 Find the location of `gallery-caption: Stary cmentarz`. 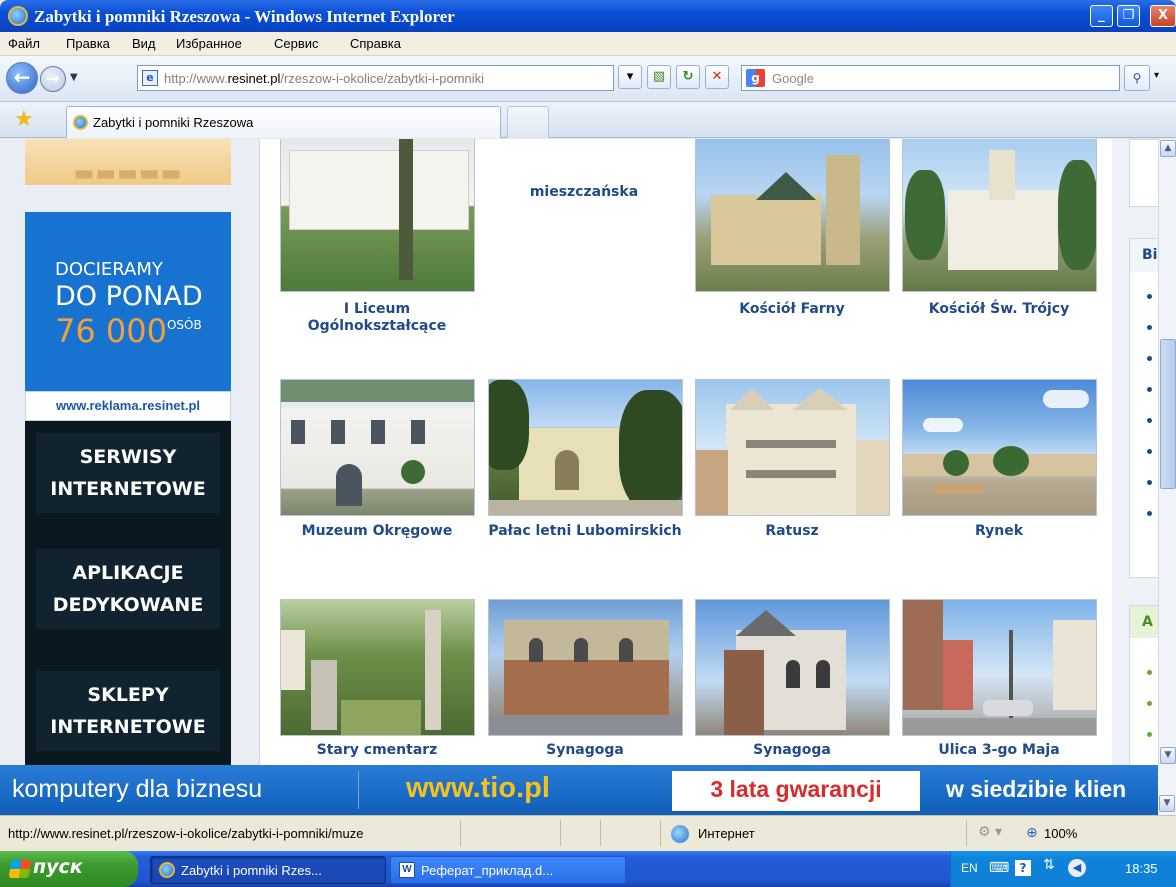

gallery-caption: Stary cmentarz is located at coordinates (377, 750).